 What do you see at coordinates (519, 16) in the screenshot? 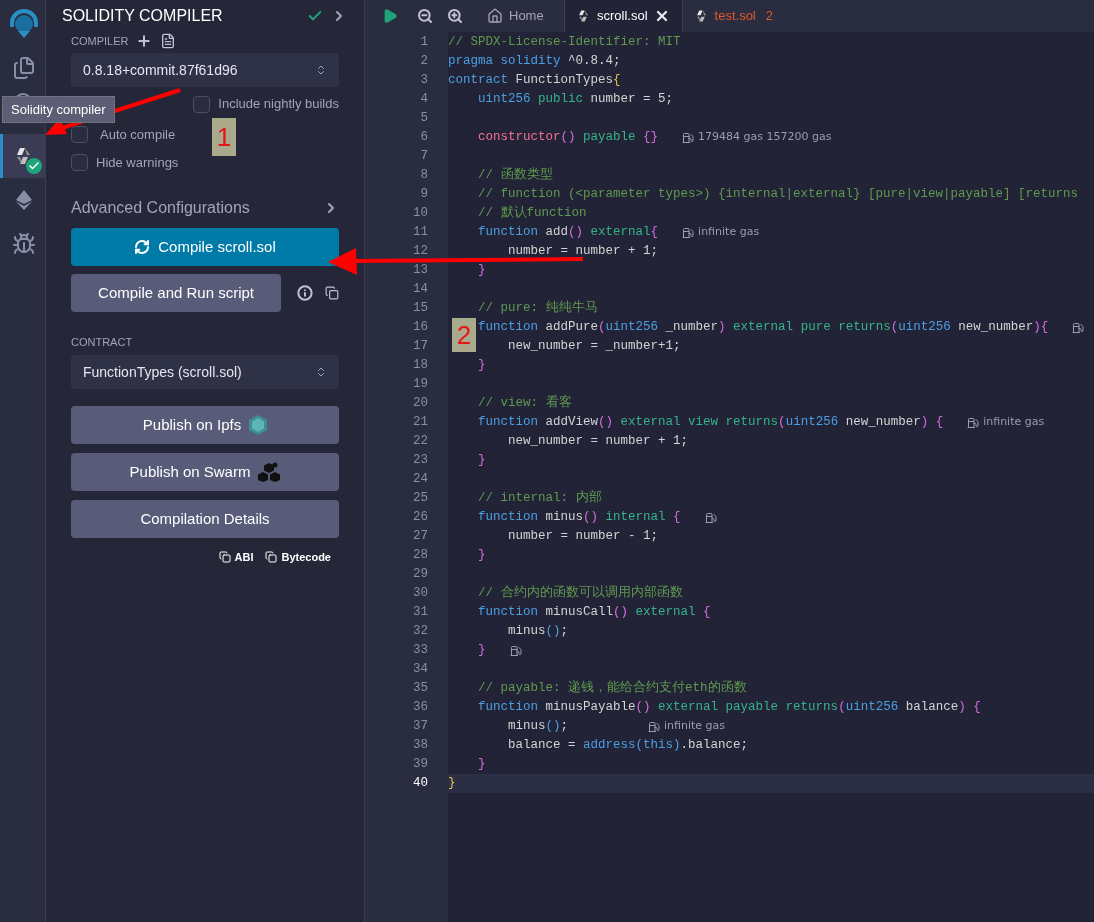
I see `editor-tab: Home` at bounding box center [519, 16].